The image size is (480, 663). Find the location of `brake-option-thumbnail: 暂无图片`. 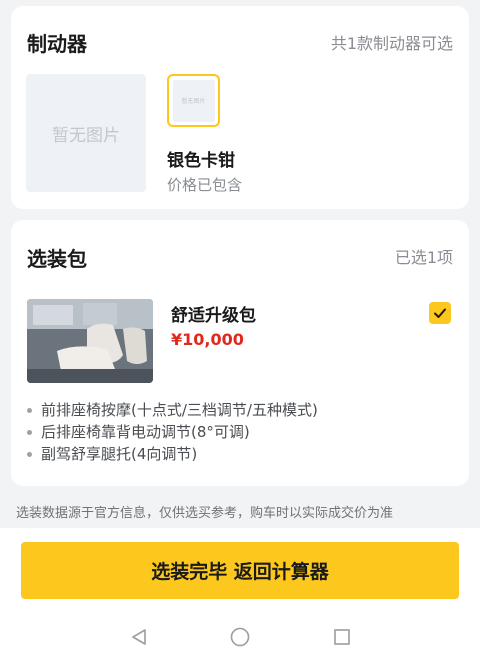

brake-option-thumbnail: 暂无图片 is located at coordinates (193, 100).